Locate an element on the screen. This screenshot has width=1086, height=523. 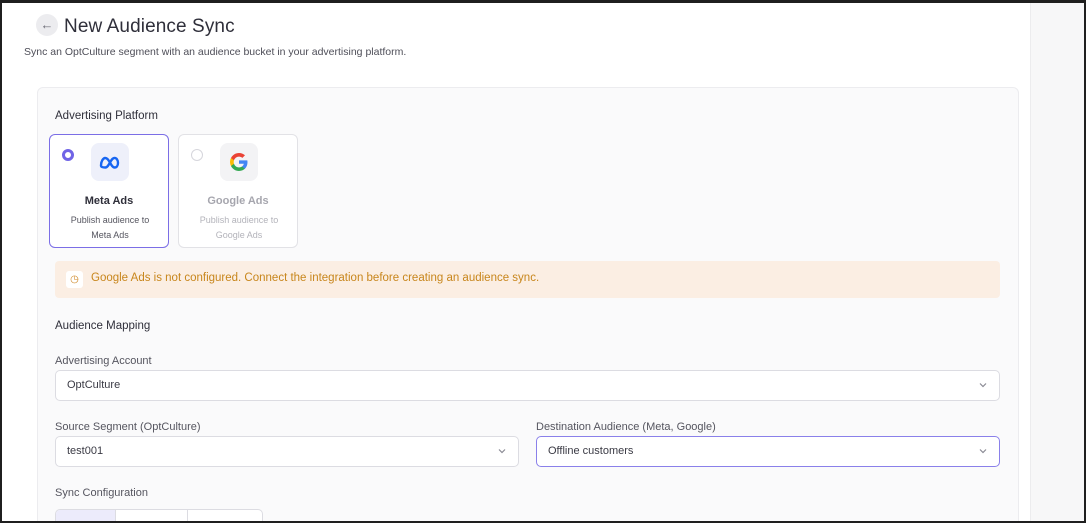
advertising-platform-label: Advertising Platform is located at coordinates (106, 116).